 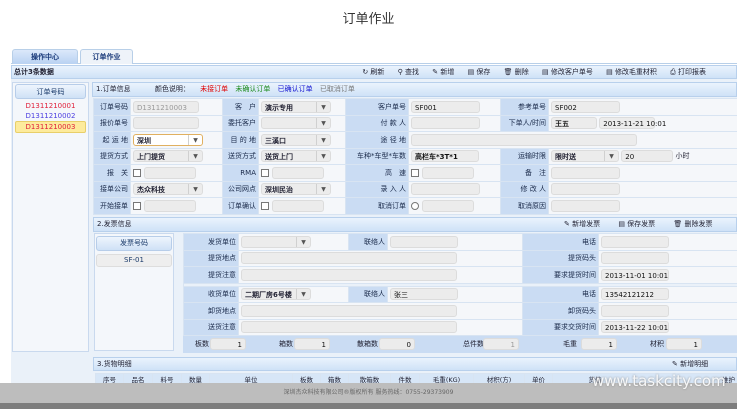 What do you see at coordinates (211, 294) in the screenshot?
I see `field-label: 收货单位` at bounding box center [211, 294].